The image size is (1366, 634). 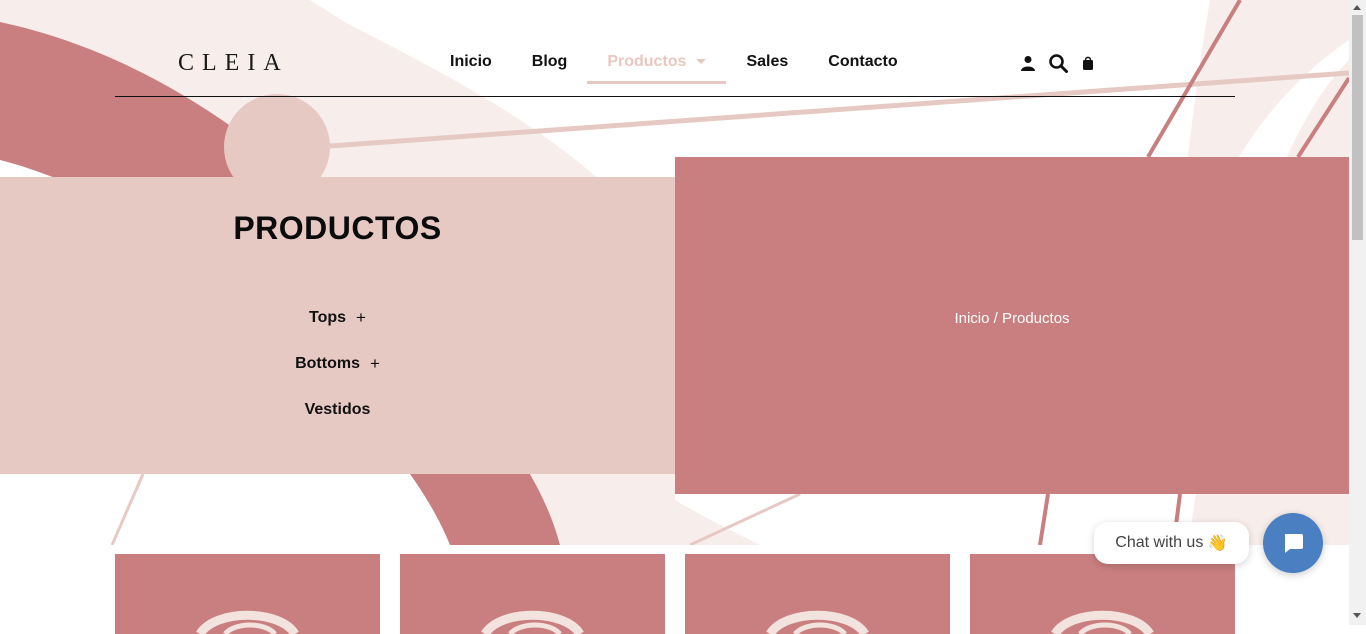 I want to click on breadcrumb-current: Productos, so click(x=1036, y=318).